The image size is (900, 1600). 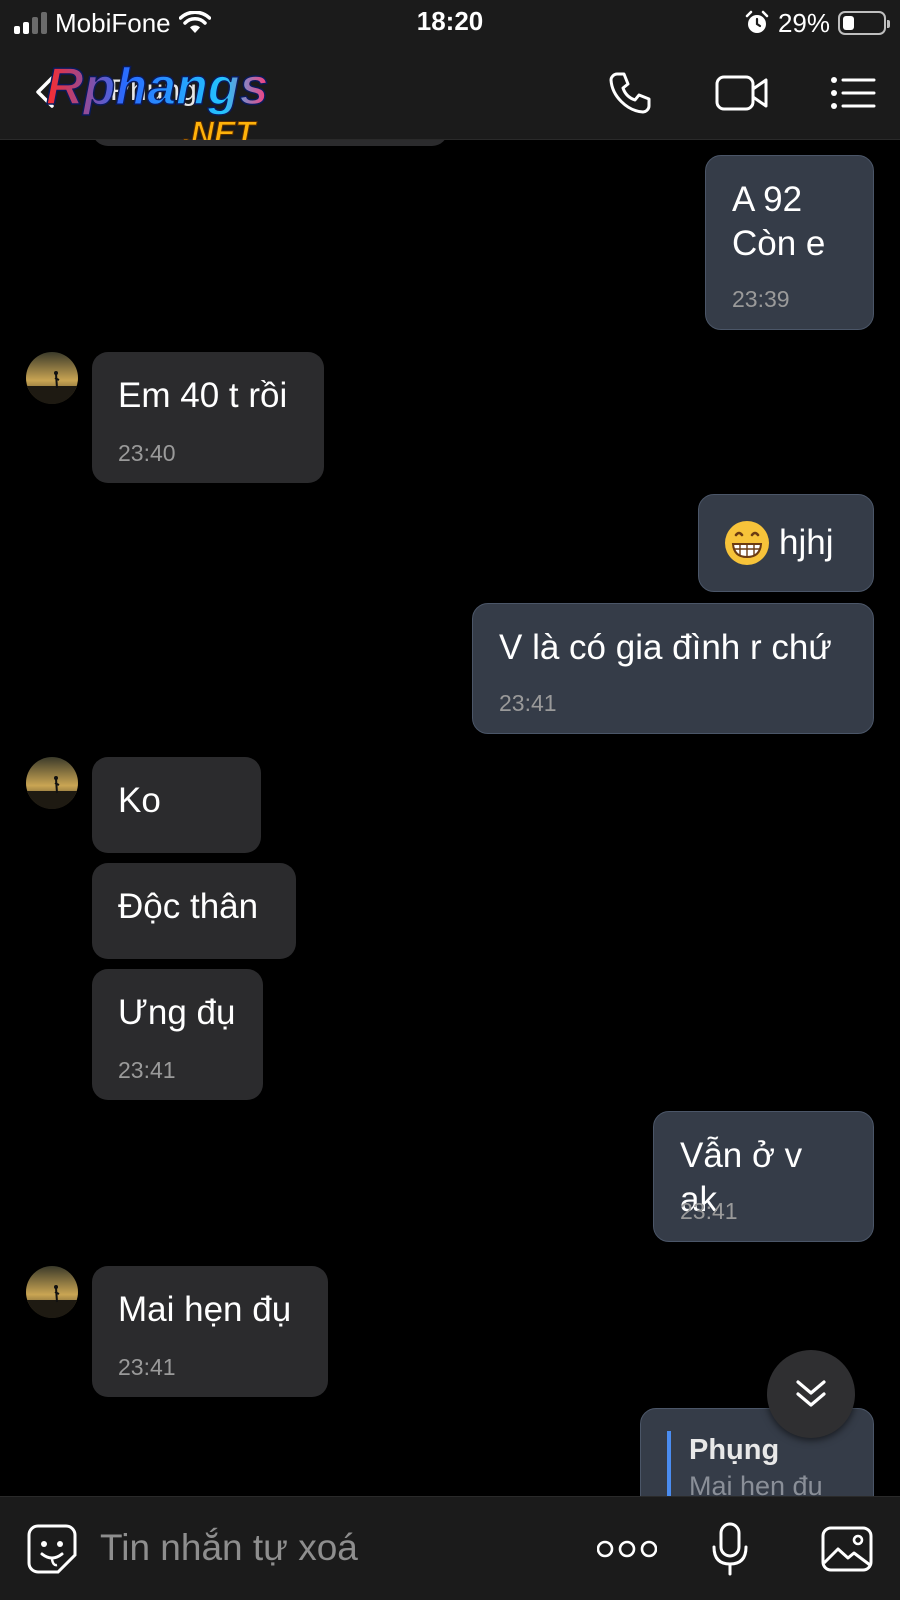 I want to click on message-text: Còn e, so click(x=779, y=243).